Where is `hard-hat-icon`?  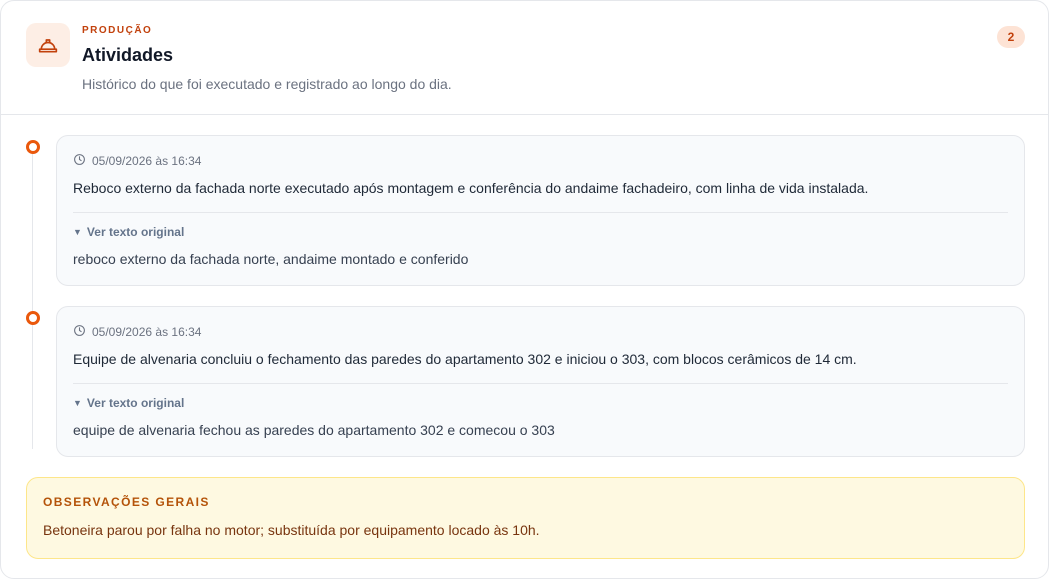
hard-hat-icon is located at coordinates (48, 45).